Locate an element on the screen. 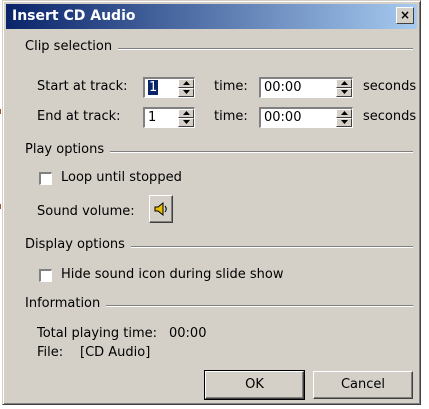 The image size is (429, 409). total-playing-time-label: Total playing time: is located at coordinates (97, 333).